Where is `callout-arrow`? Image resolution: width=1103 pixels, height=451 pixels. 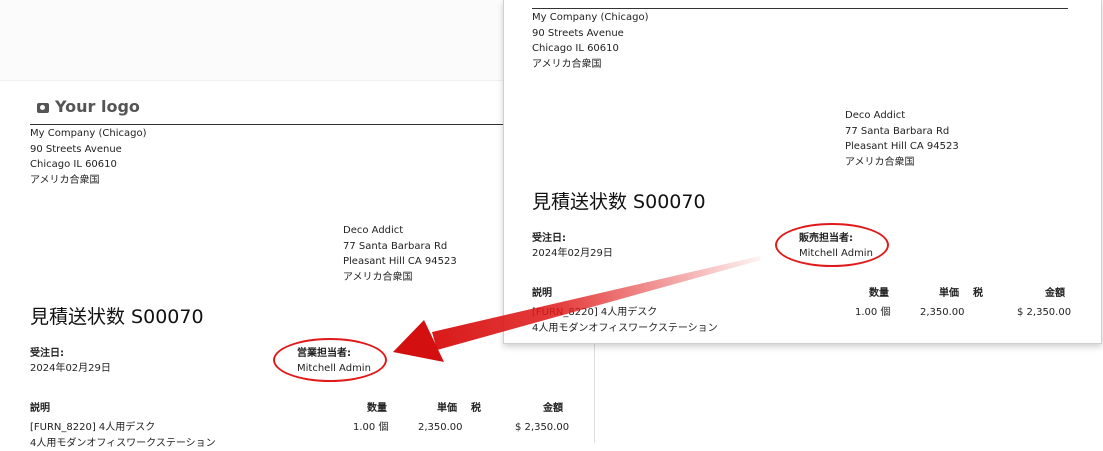 callout-arrow is located at coordinates (577, 309).